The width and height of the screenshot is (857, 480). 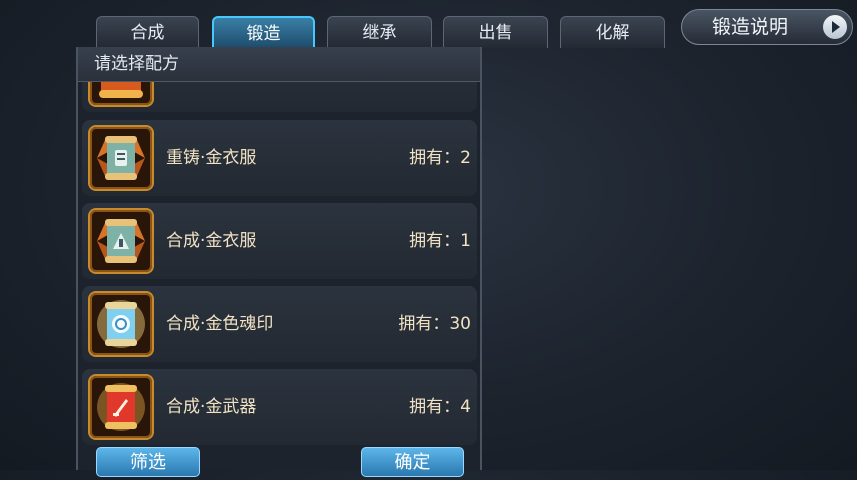 What do you see at coordinates (440, 407) in the screenshot?
I see `recipe-owned-count: 拥有：4` at bounding box center [440, 407].